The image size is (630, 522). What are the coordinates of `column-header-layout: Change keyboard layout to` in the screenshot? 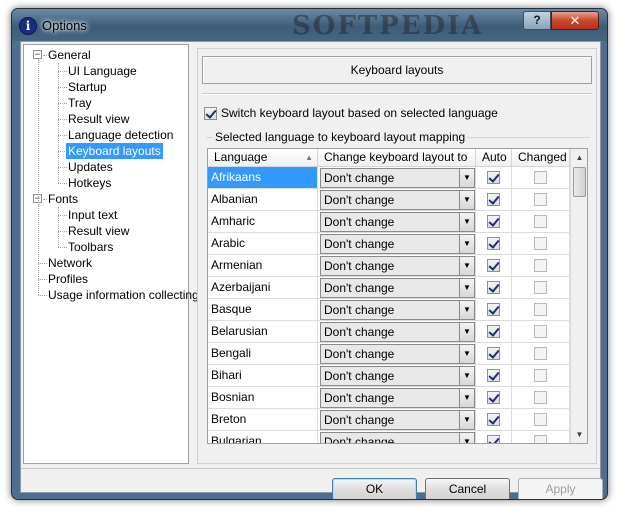 It's located at (397, 158).